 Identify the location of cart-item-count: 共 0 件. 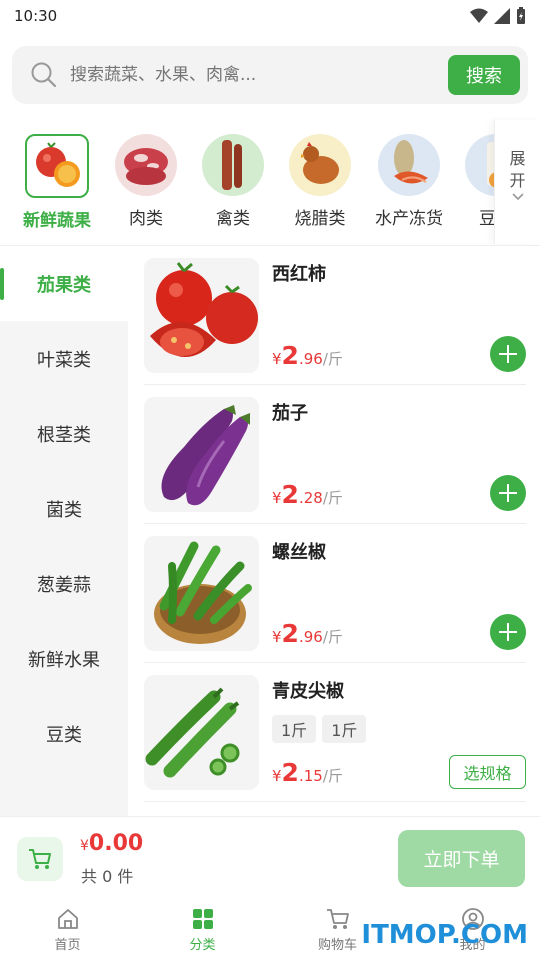
(107, 876).